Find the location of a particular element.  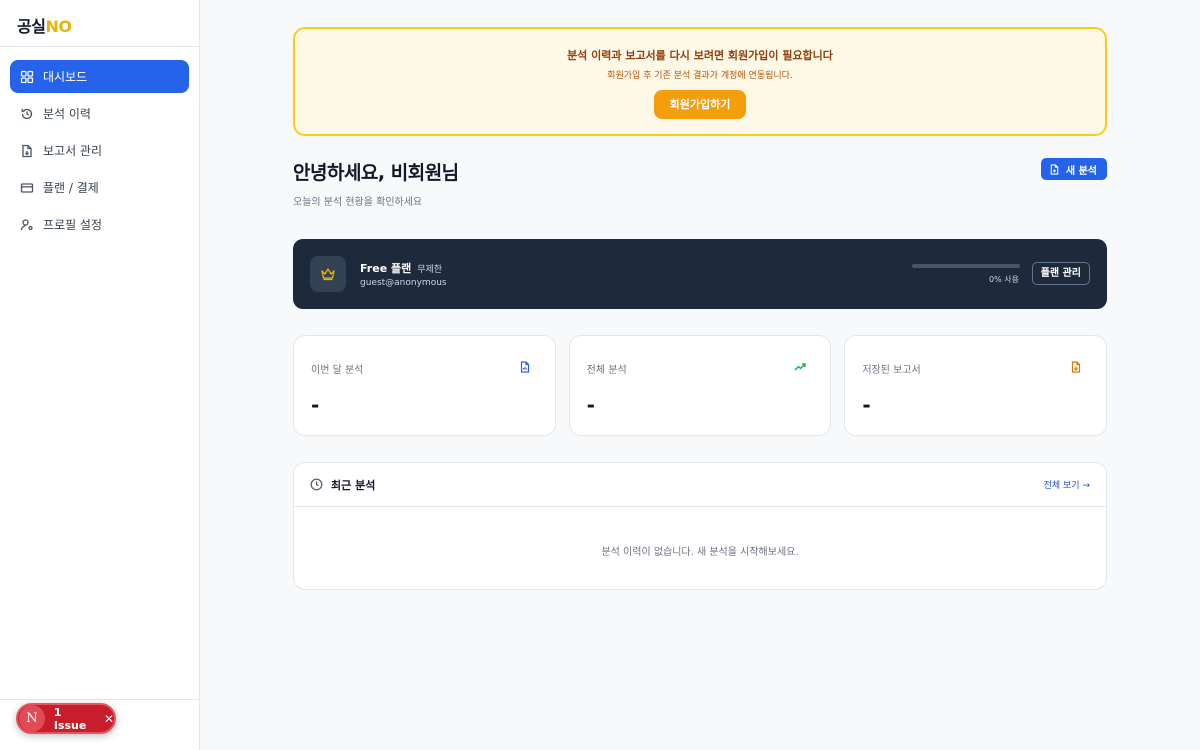

stat-label: 저장된 보고서 is located at coordinates (891, 370).